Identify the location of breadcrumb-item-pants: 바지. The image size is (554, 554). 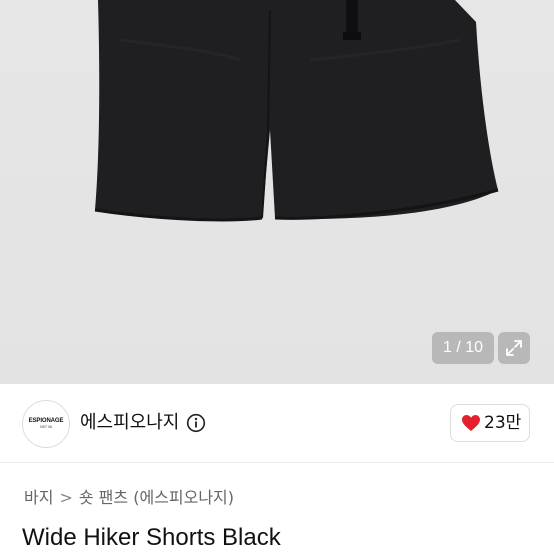
(38, 498).